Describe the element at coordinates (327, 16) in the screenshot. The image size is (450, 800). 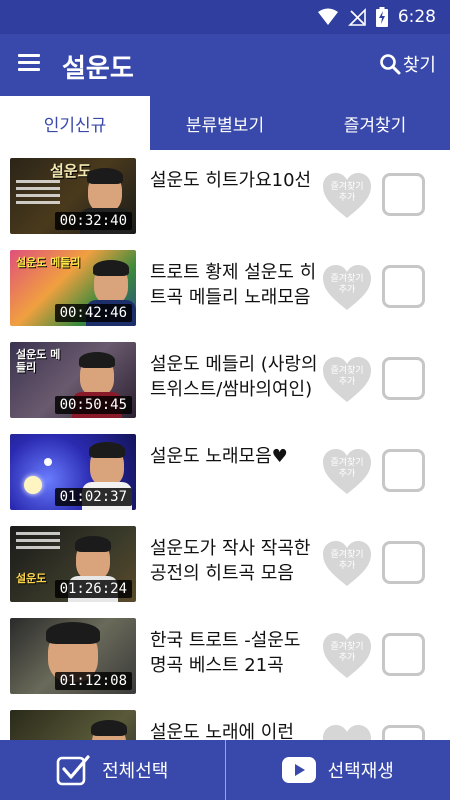
I see `wifi-icon` at that location.